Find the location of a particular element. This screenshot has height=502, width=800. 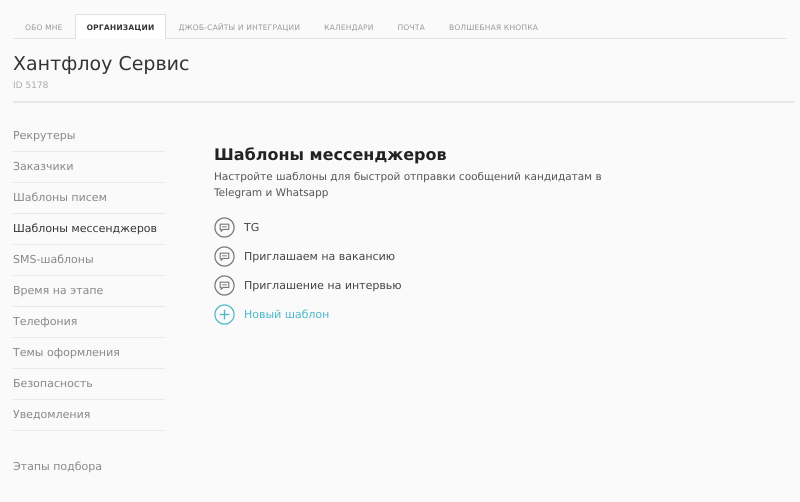

sidebar-item: Темы оформления is located at coordinates (89, 353).